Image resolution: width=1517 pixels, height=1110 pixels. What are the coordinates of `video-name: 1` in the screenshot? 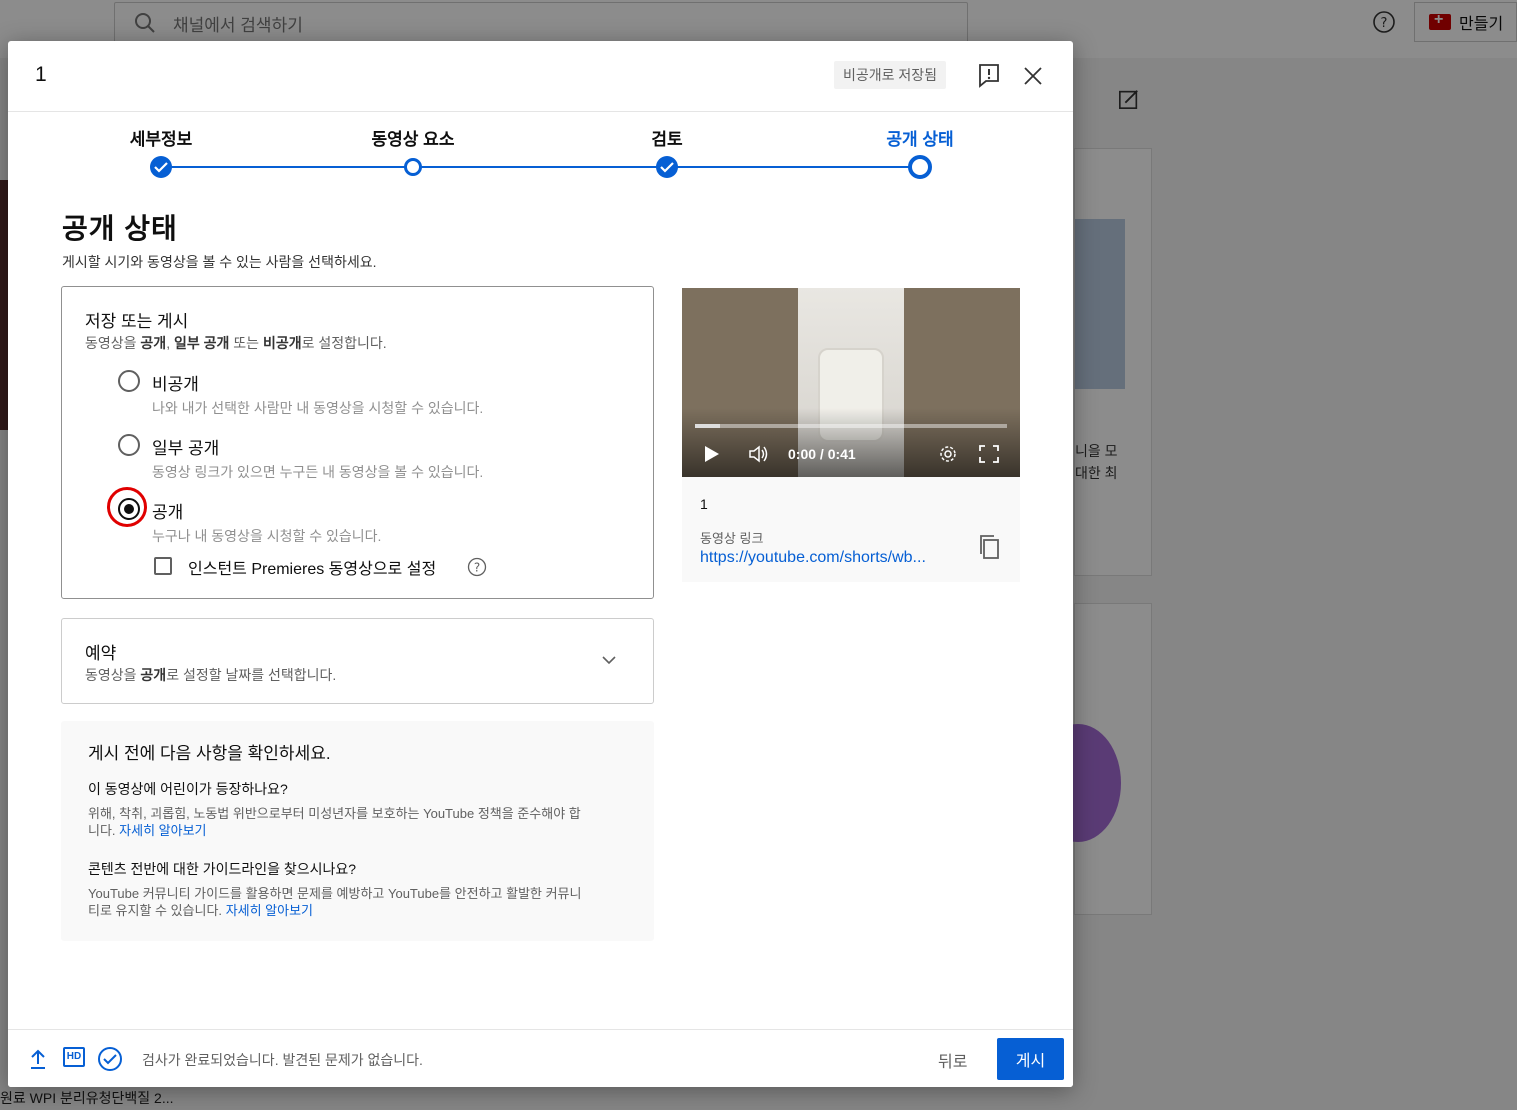 It's located at (704, 504).